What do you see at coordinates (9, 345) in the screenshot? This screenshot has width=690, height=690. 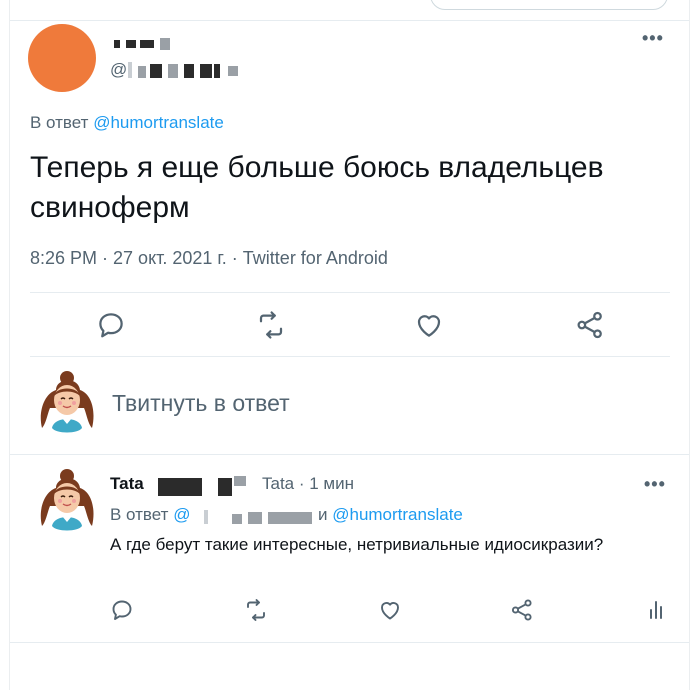 I see `frame-border-left` at bounding box center [9, 345].